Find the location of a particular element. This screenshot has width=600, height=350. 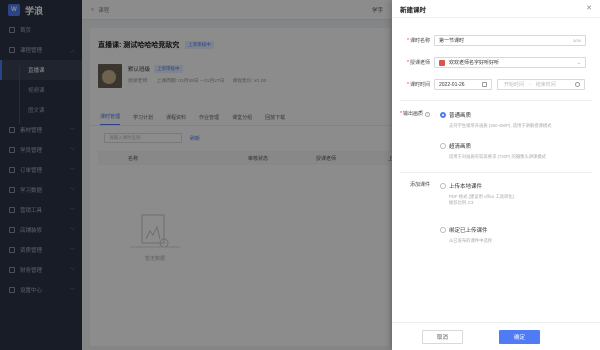

courseware-option-bind: 绑定已上传课件 从已发布的课件中选择 is located at coordinates (466, 235).